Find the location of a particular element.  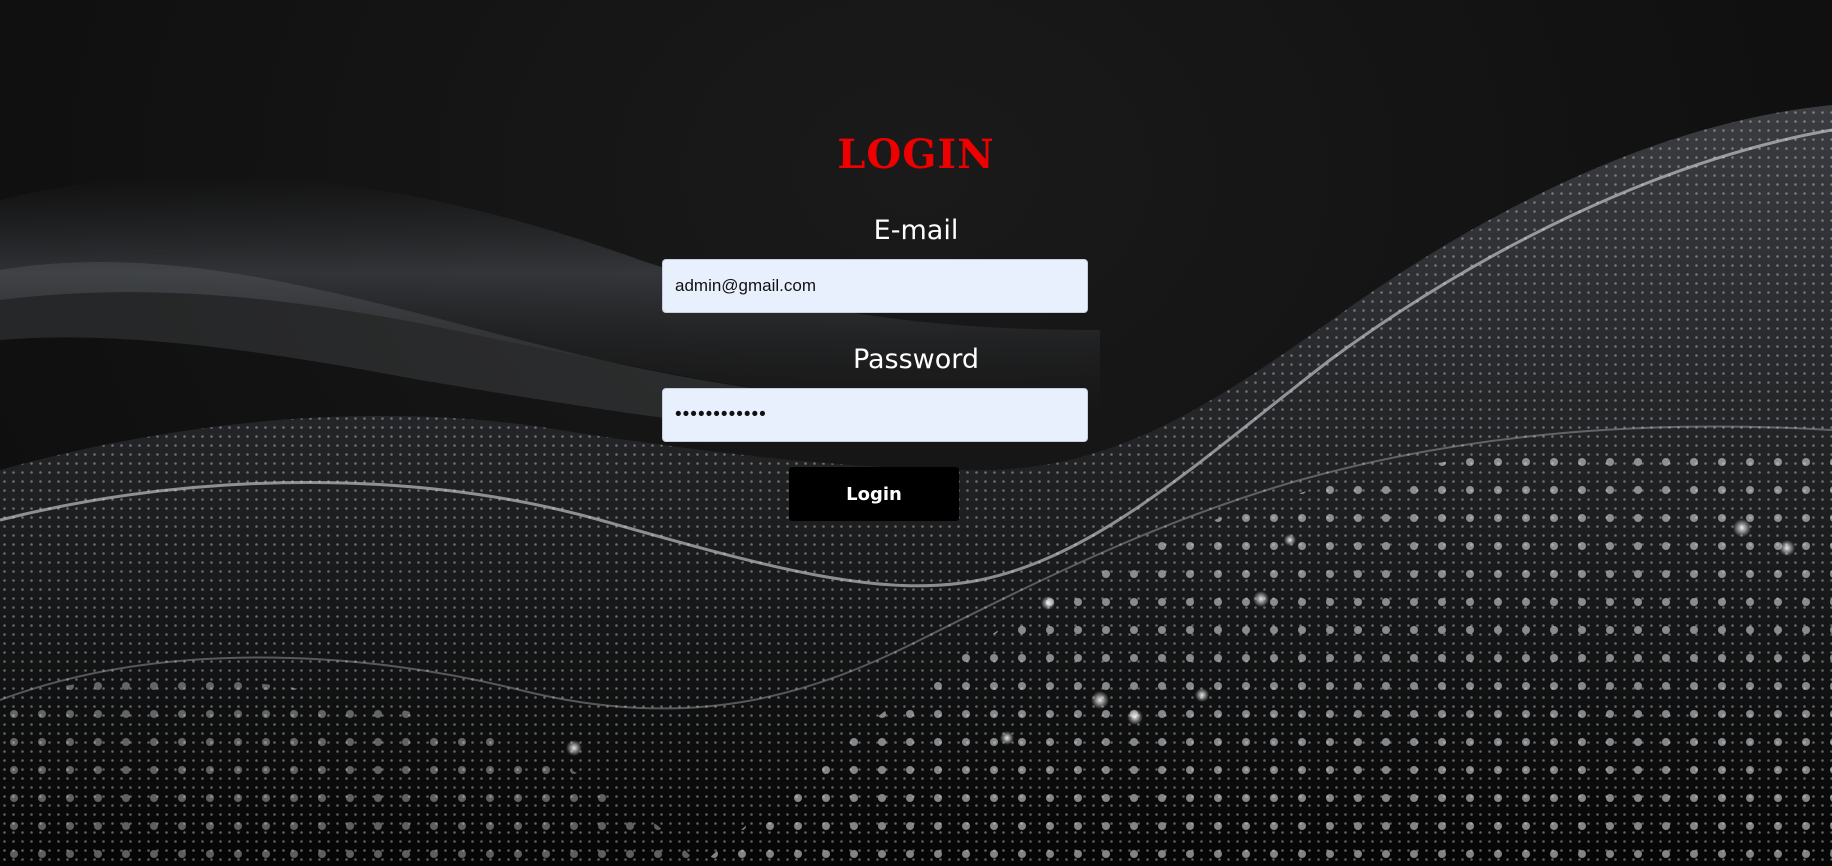

page-title: LOGIN is located at coordinates (916, 154).